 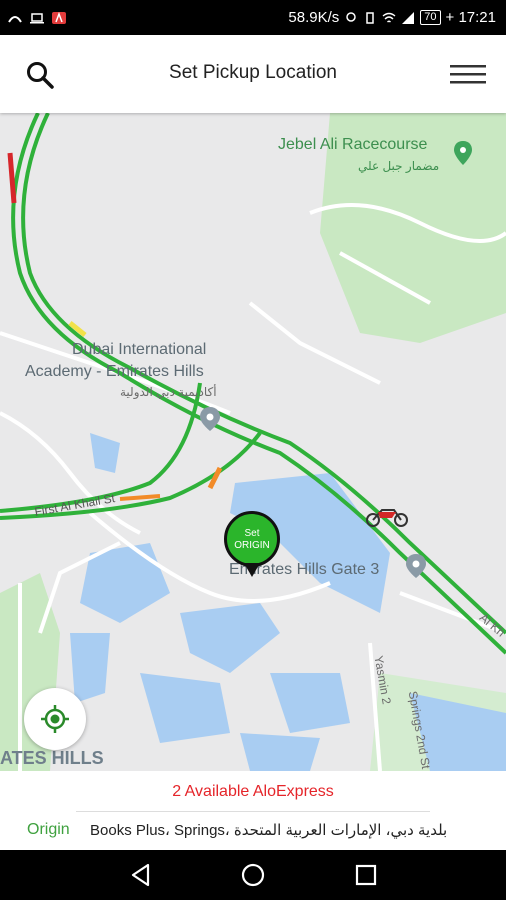 I want to click on traffic-orange-segment, so click(x=140, y=497).